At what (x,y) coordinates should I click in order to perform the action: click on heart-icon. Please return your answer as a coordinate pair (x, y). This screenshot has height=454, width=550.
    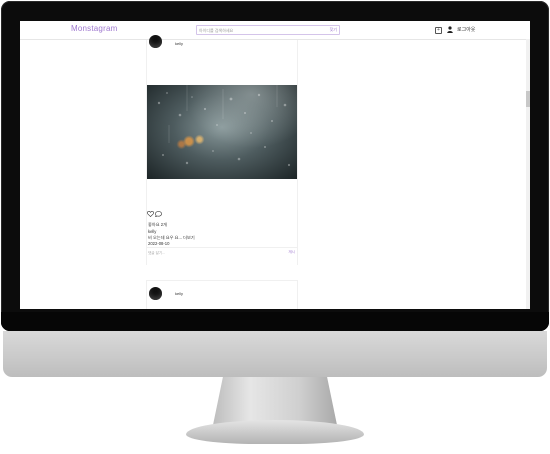
    Looking at the image, I should click on (150, 214).